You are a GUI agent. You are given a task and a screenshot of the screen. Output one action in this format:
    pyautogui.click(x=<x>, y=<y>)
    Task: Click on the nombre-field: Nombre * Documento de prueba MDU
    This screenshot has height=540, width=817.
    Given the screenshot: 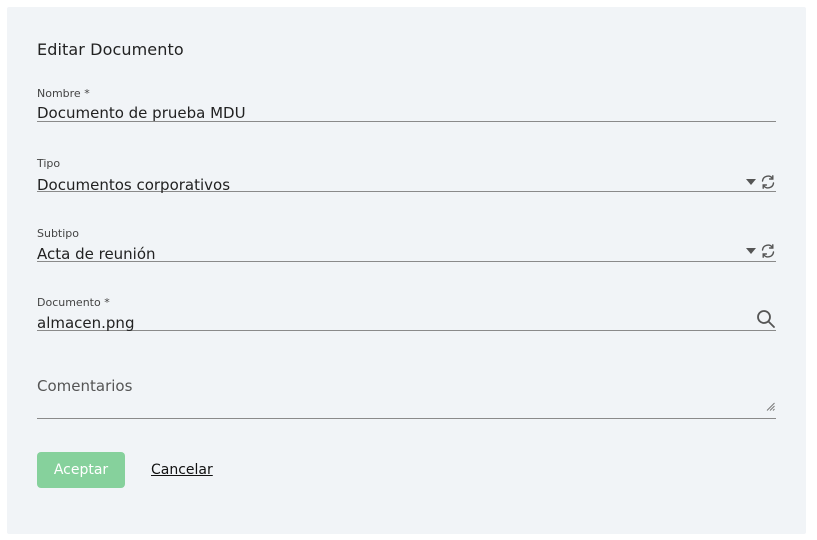 What is the action you would take?
    pyautogui.click(x=406, y=103)
    